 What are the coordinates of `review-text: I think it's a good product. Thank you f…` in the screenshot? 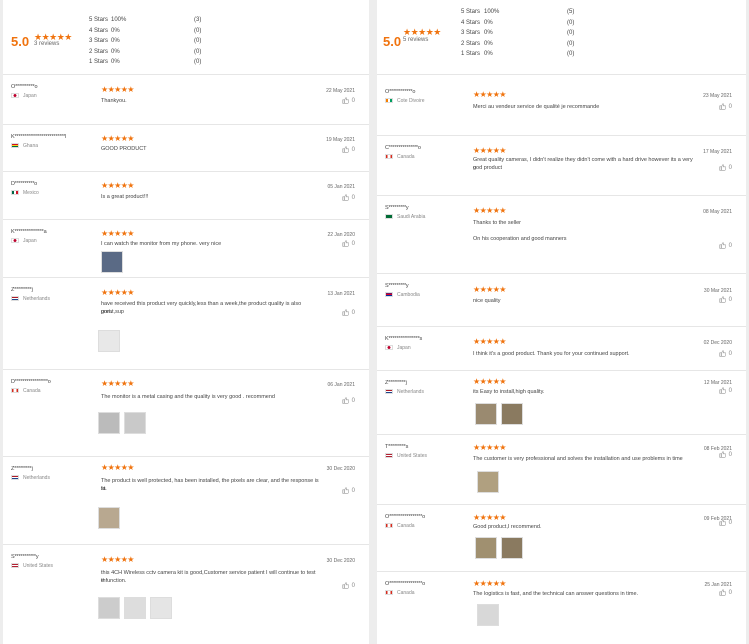 It's located at (583, 354).